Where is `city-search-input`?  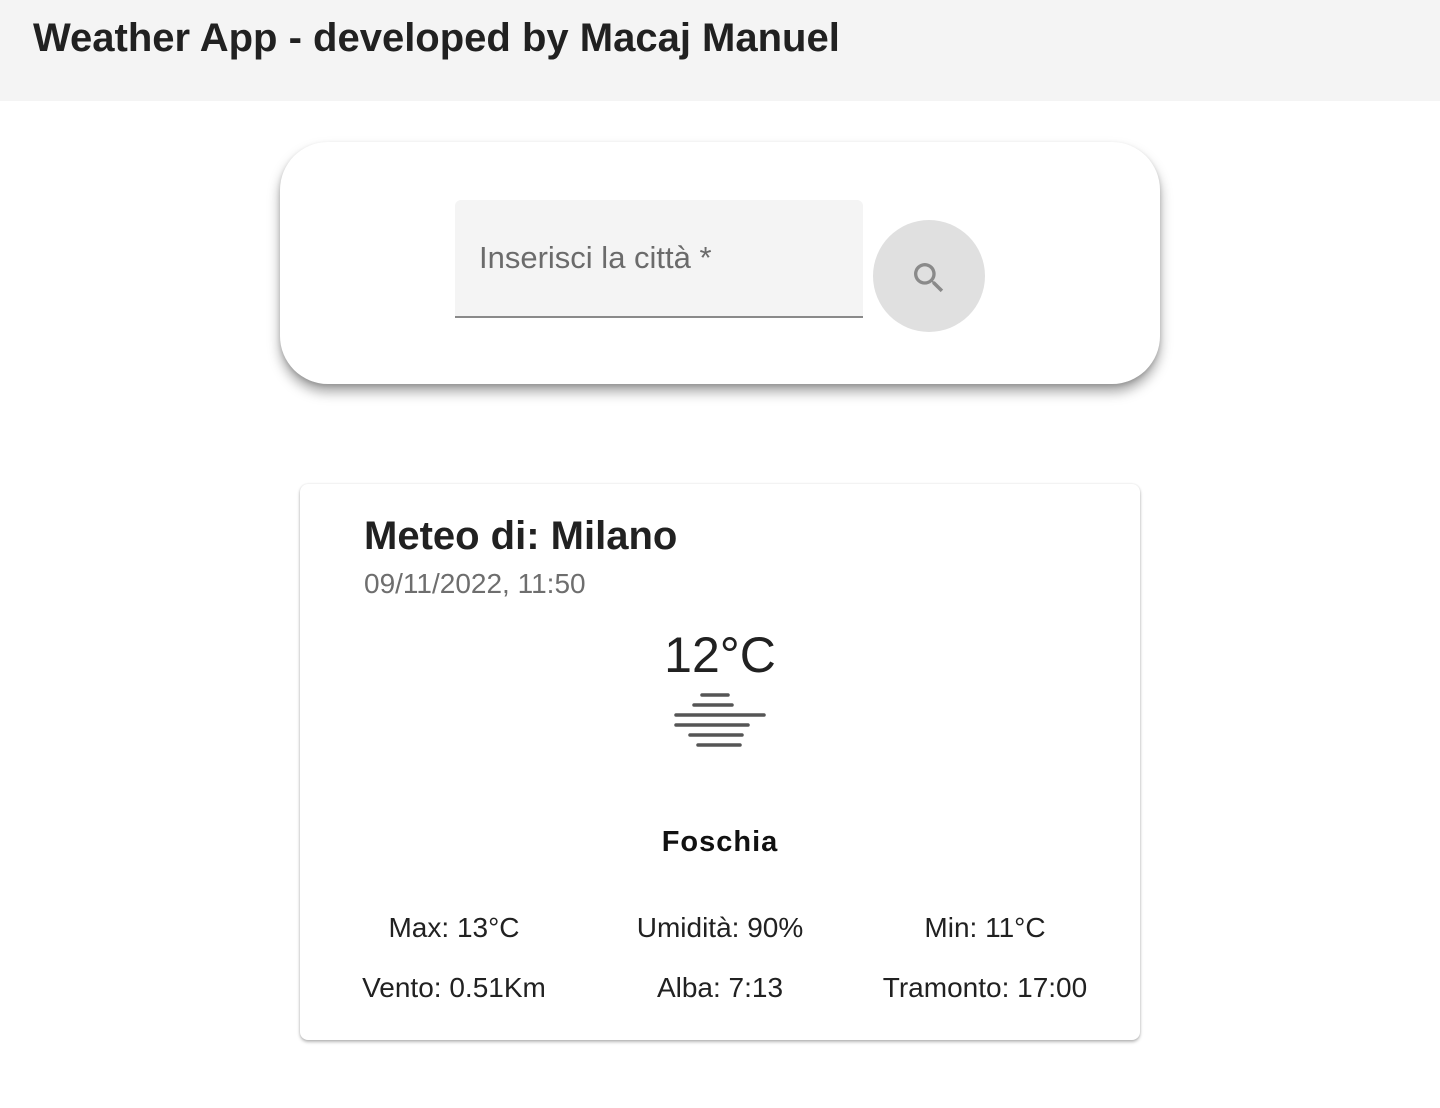
city-search-input is located at coordinates (659, 258).